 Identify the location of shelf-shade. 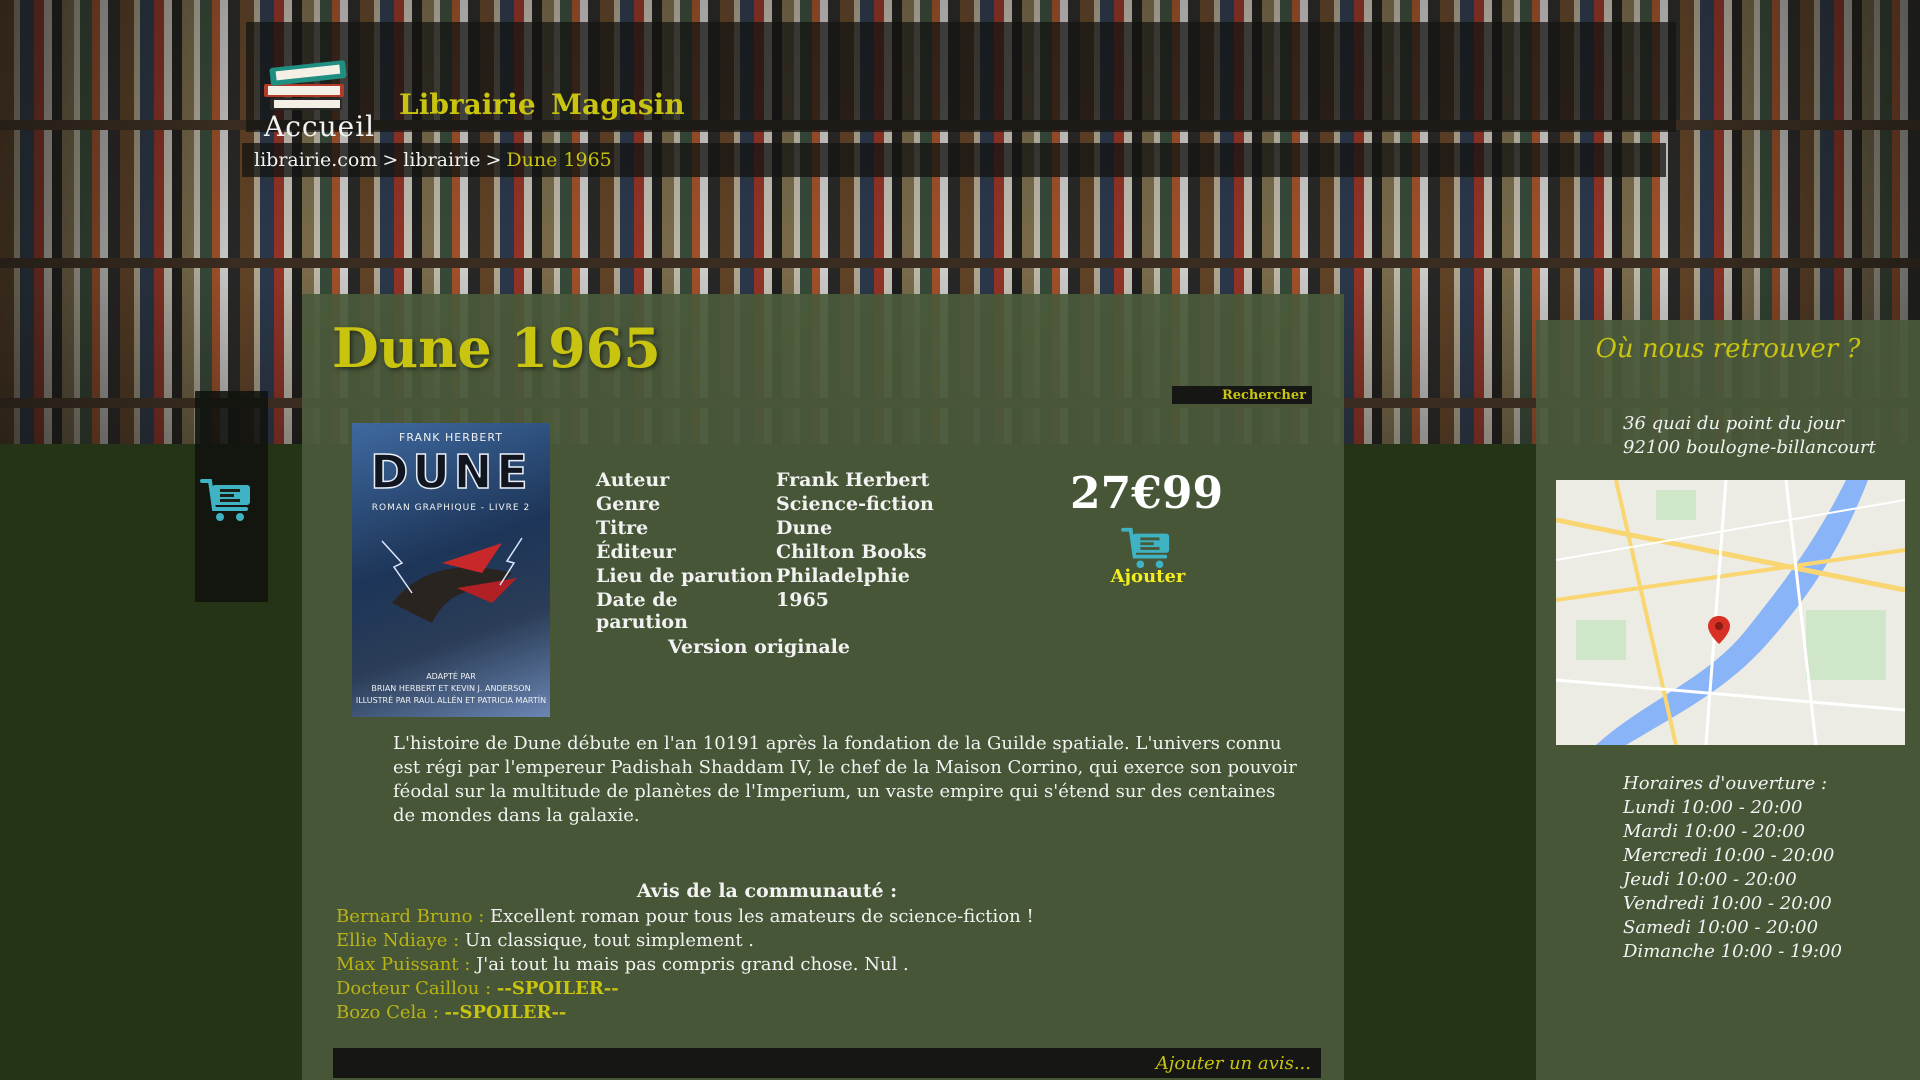
(120, 222).